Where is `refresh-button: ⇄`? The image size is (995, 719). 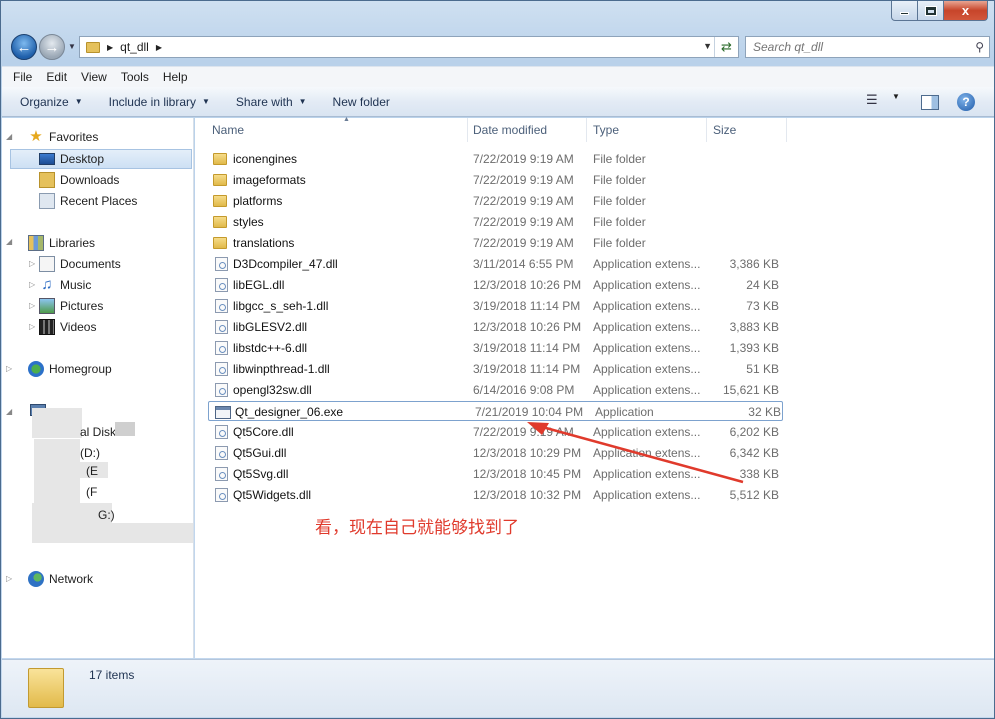
refresh-button: ⇄ is located at coordinates (726, 47).